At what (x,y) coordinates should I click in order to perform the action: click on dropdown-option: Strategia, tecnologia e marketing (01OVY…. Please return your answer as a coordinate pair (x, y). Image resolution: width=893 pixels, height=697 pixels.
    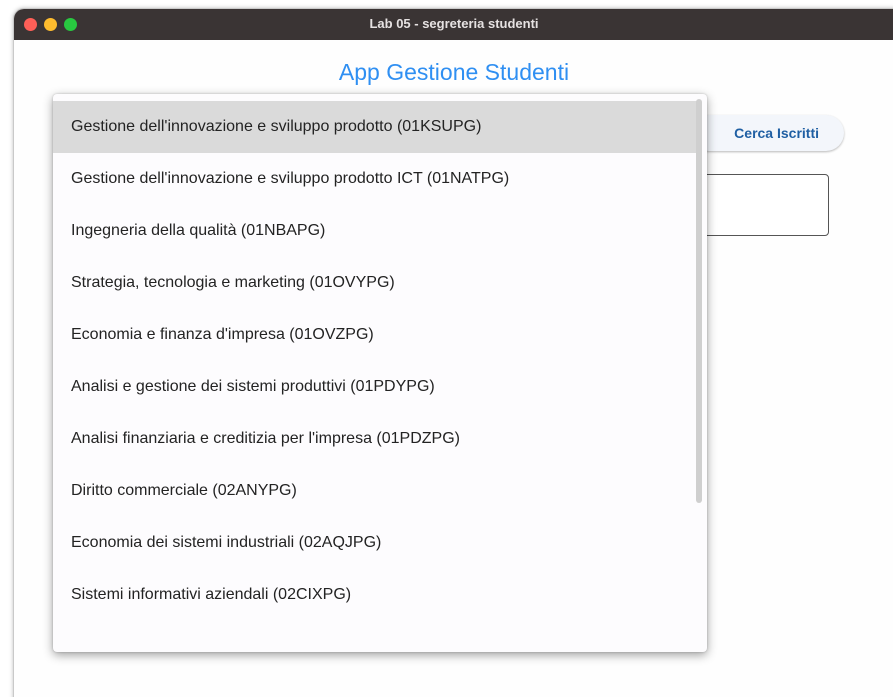
    Looking at the image, I should click on (377, 283).